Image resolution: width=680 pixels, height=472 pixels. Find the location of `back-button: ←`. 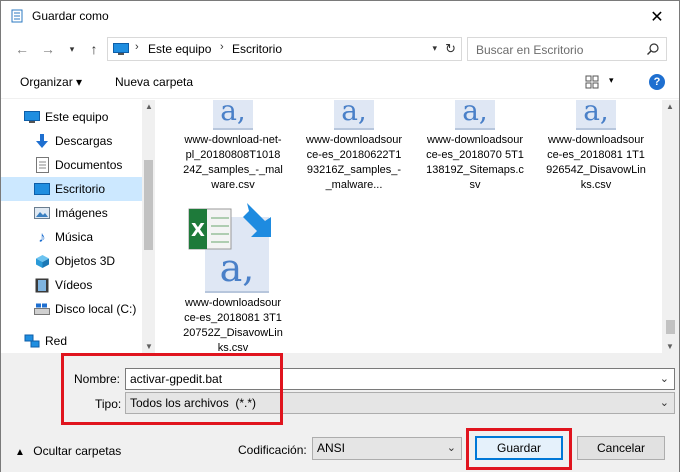

back-button: ← is located at coordinates (22, 49).